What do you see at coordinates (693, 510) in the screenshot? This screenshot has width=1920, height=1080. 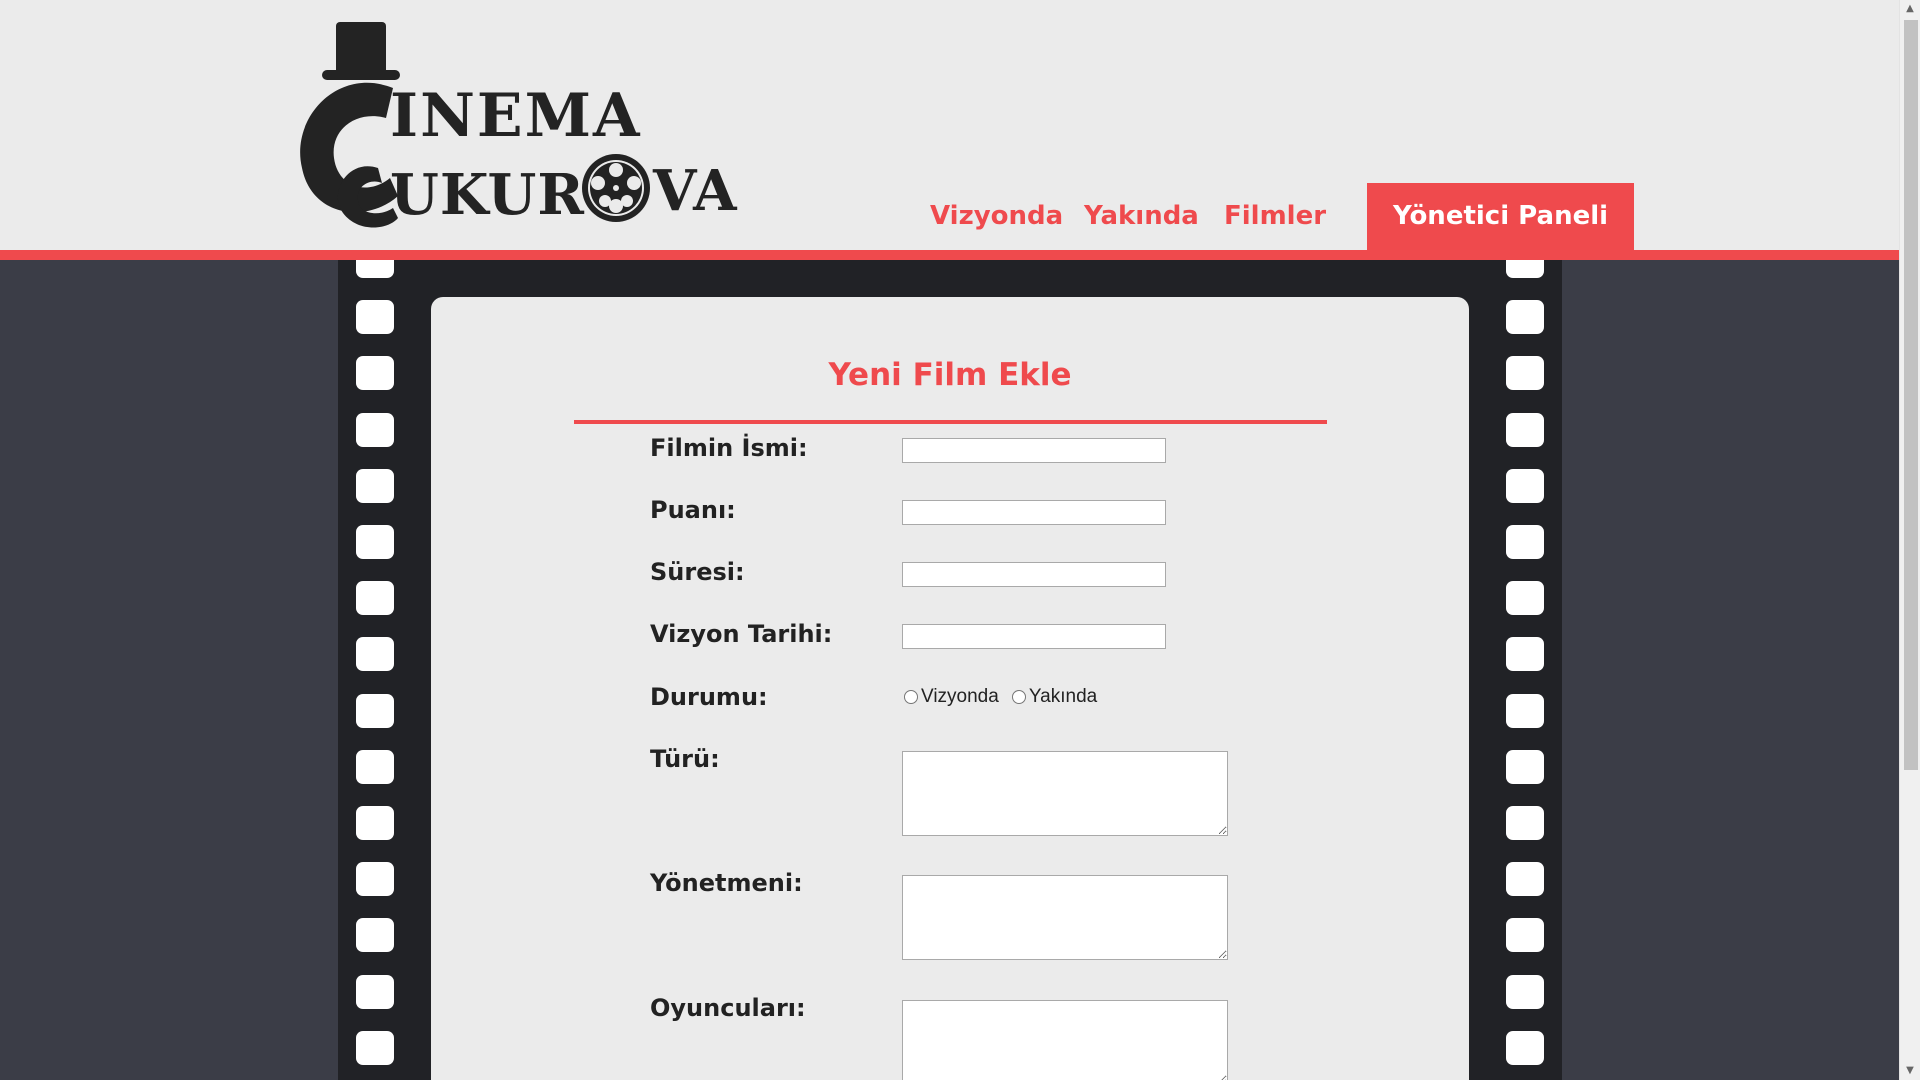 I see `rating-label: Puanı:` at bounding box center [693, 510].